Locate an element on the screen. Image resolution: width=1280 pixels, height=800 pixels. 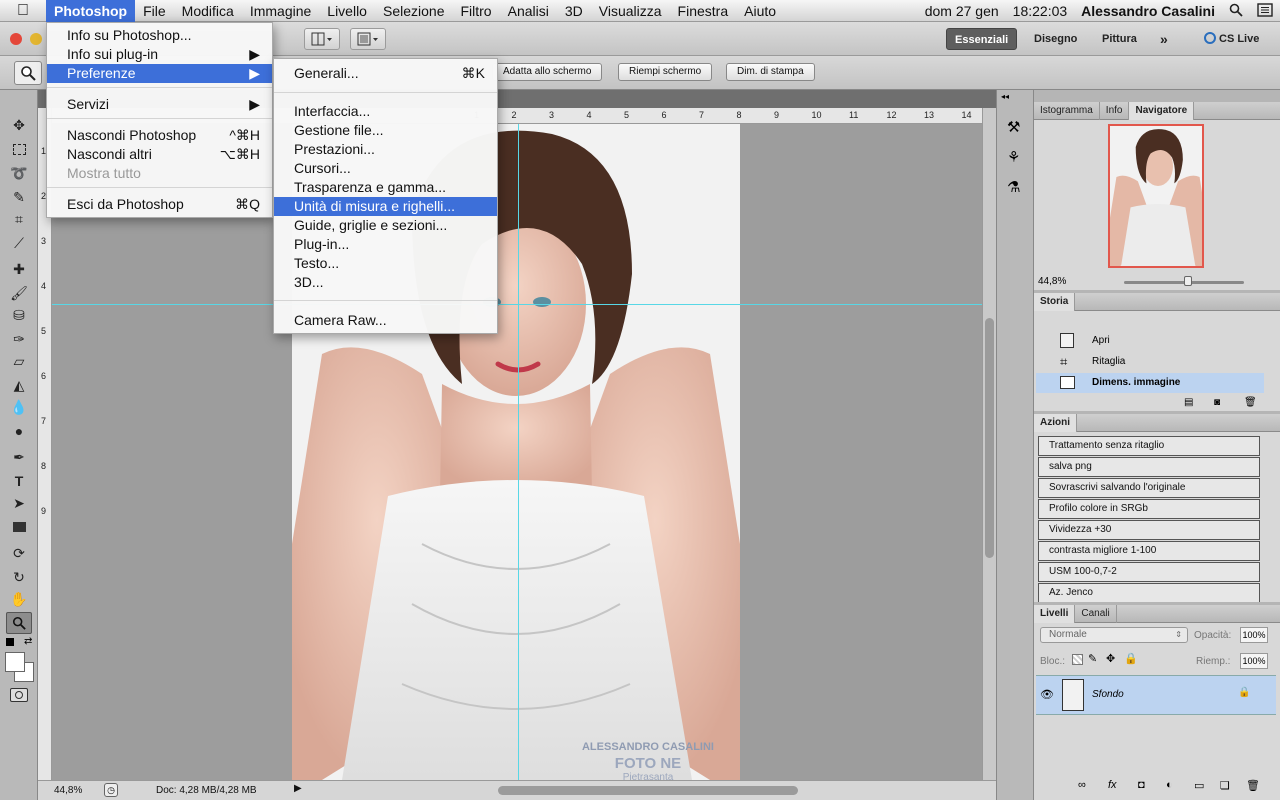
menu-livello: Livello is located at coordinates (347, 11).